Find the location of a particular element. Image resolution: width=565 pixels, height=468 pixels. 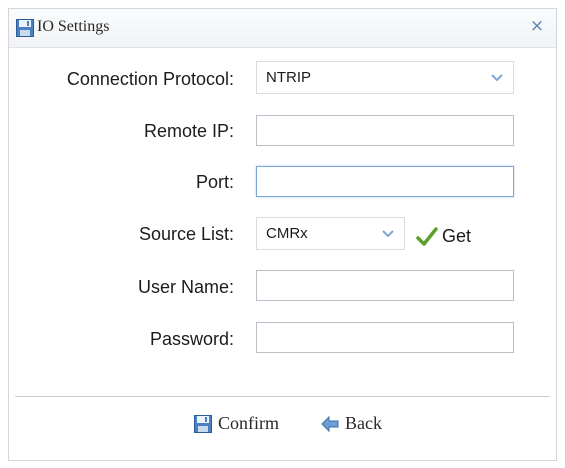

confirm-button: Confirm is located at coordinates (249, 424).